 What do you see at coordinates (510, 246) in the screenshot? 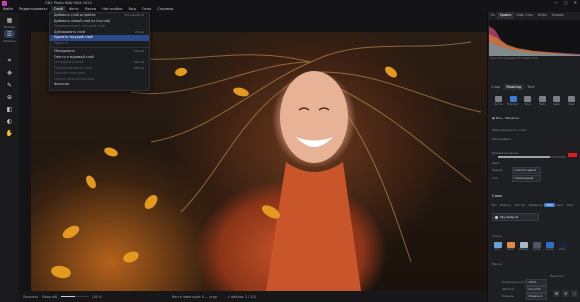
I see `sky-thumb: Закат` at bounding box center [510, 246].